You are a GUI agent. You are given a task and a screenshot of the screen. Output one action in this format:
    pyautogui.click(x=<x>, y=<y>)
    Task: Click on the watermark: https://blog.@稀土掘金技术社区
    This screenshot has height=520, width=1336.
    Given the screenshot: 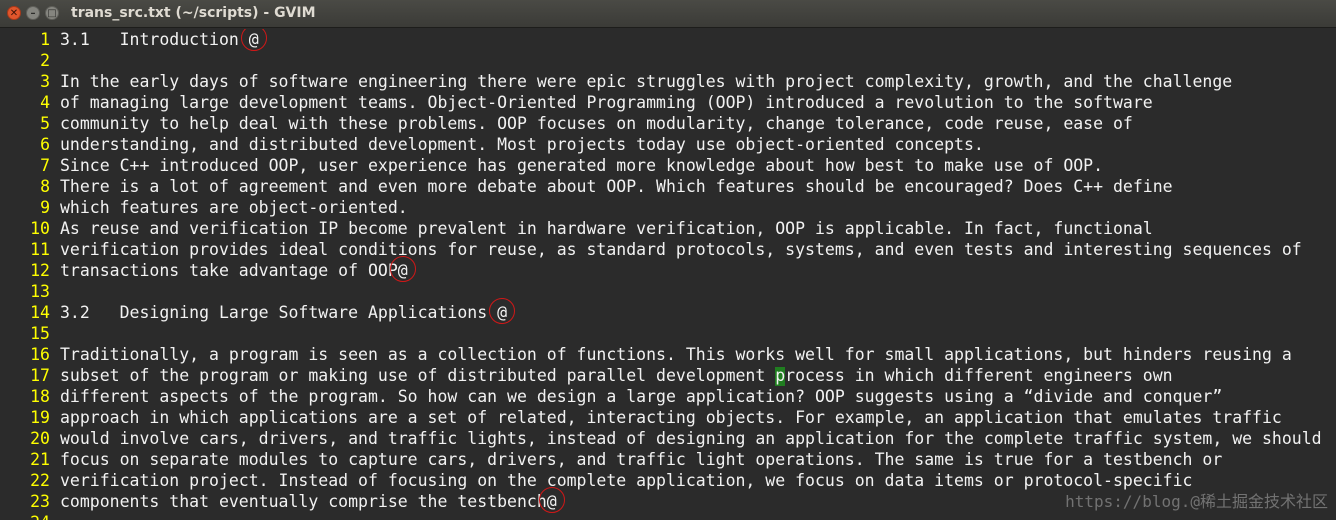 What is the action you would take?
    pyautogui.click(x=1196, y=501)
    